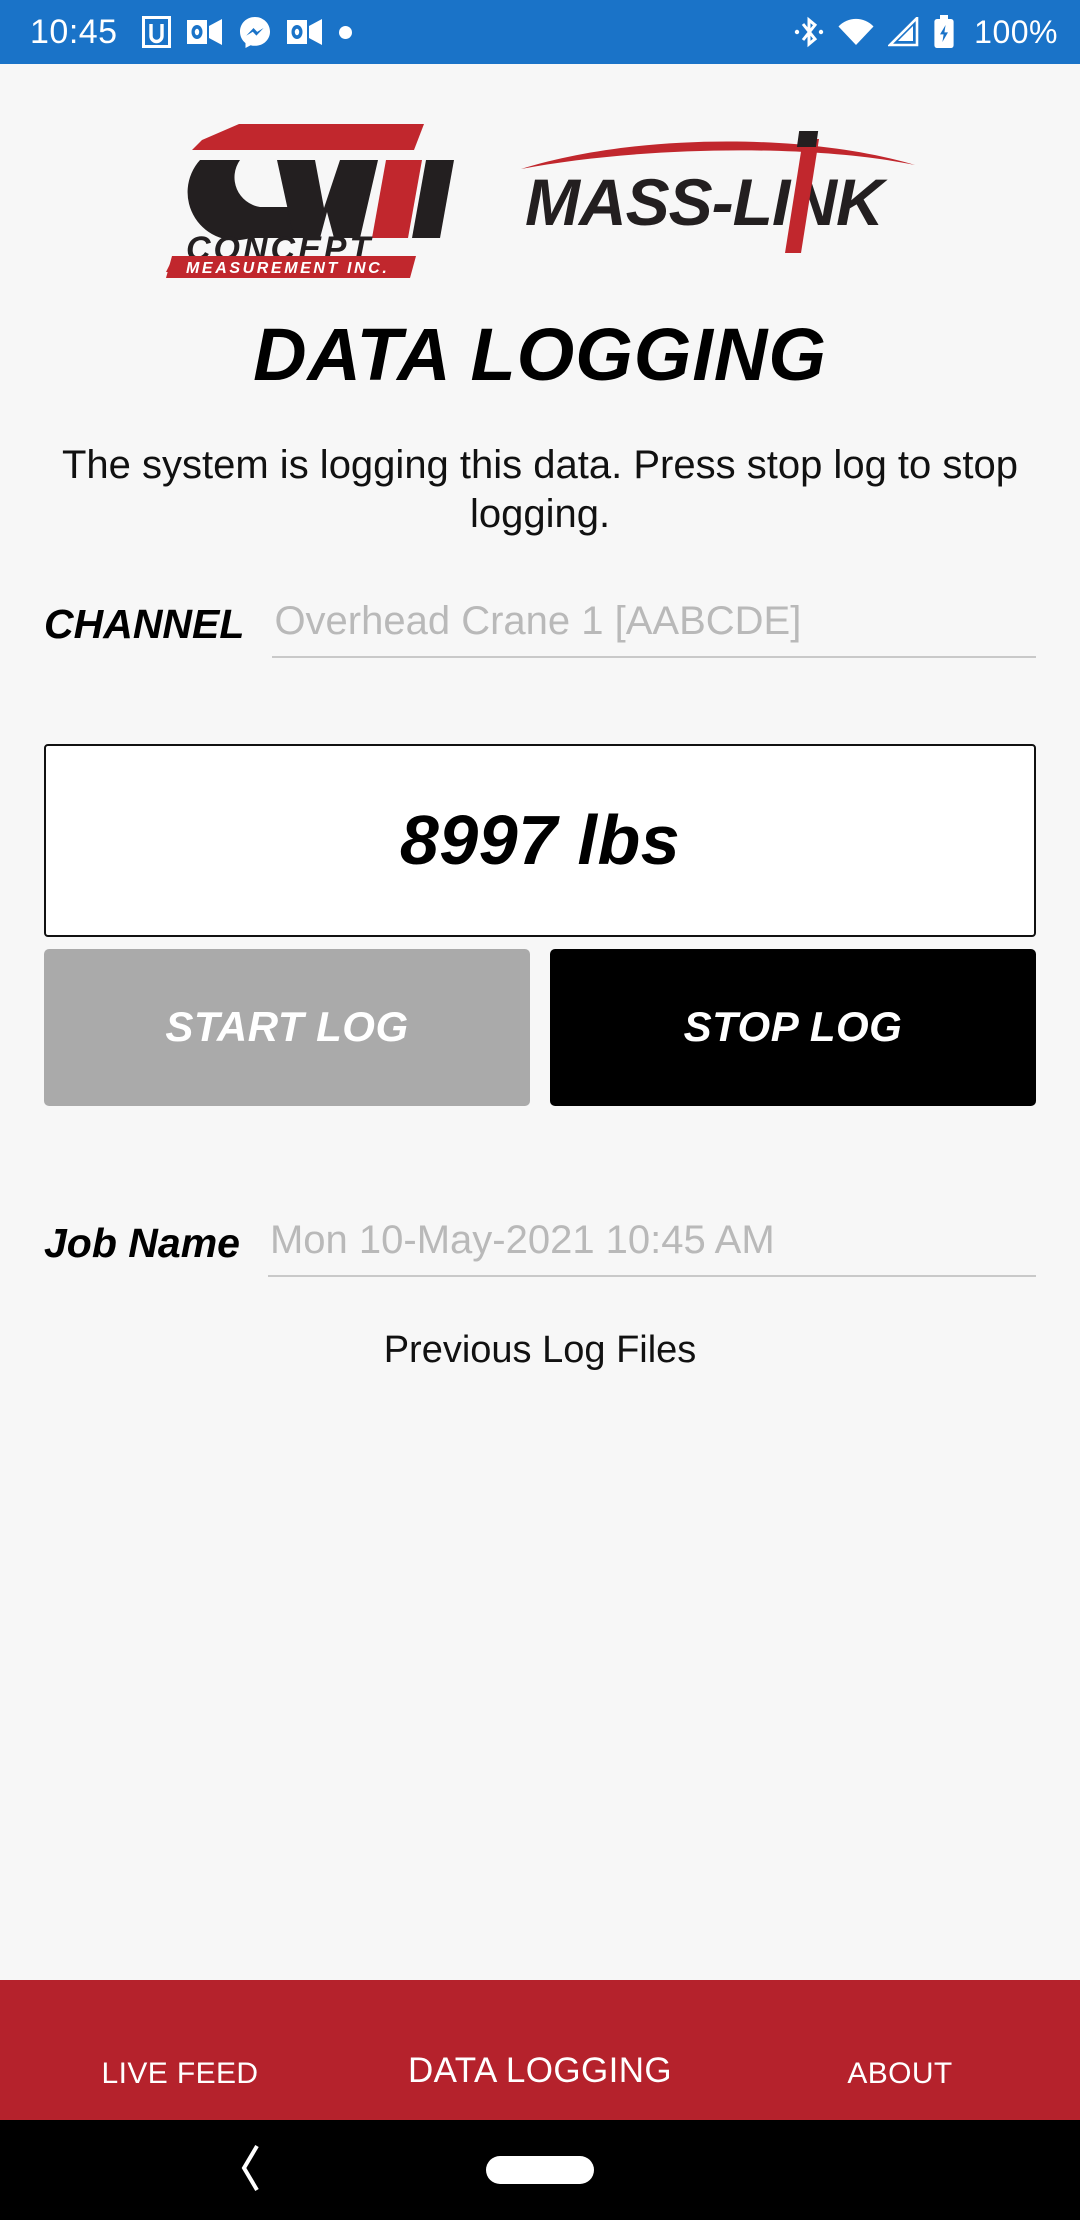 Image resolution: width=1080 pixels, height=2220 pixels. I want to click on job-name-input-wrap, so click(651, 1247).